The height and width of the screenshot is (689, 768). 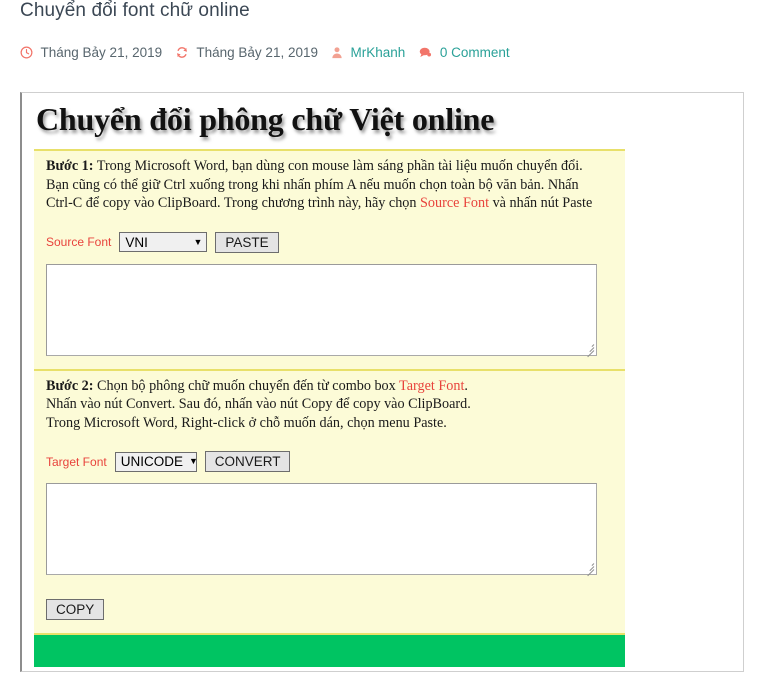 I want to click on refresh-icon, so click(x=182, y=55).